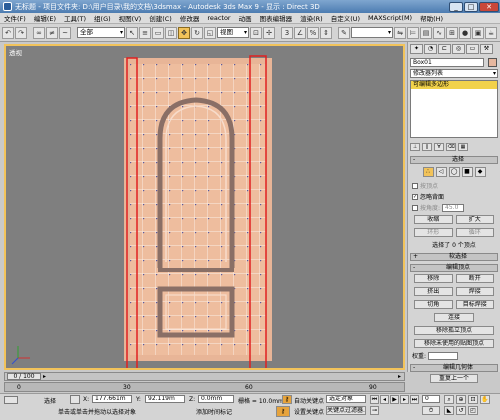  Describe the element at coordinates (160, 18) in the screenshot. I see `menu-create: 创建(C)` at that location.